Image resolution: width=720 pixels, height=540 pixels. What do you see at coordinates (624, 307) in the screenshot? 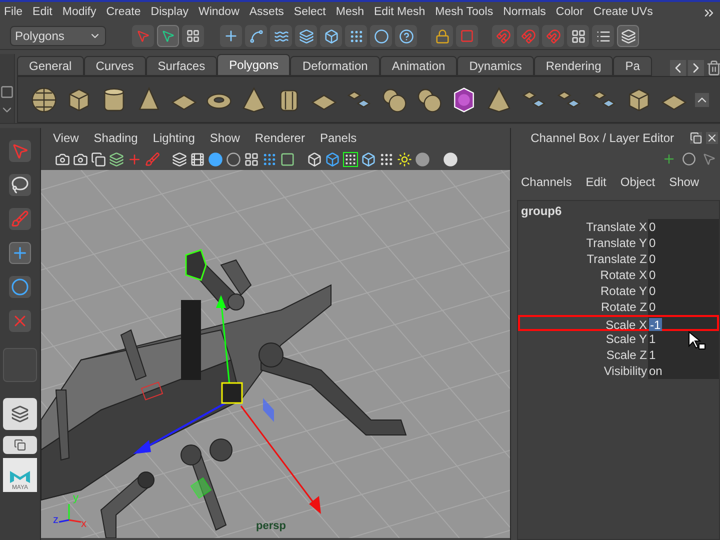
I see `attribute-label: Rotate Z` at bounding box center [624, 307].